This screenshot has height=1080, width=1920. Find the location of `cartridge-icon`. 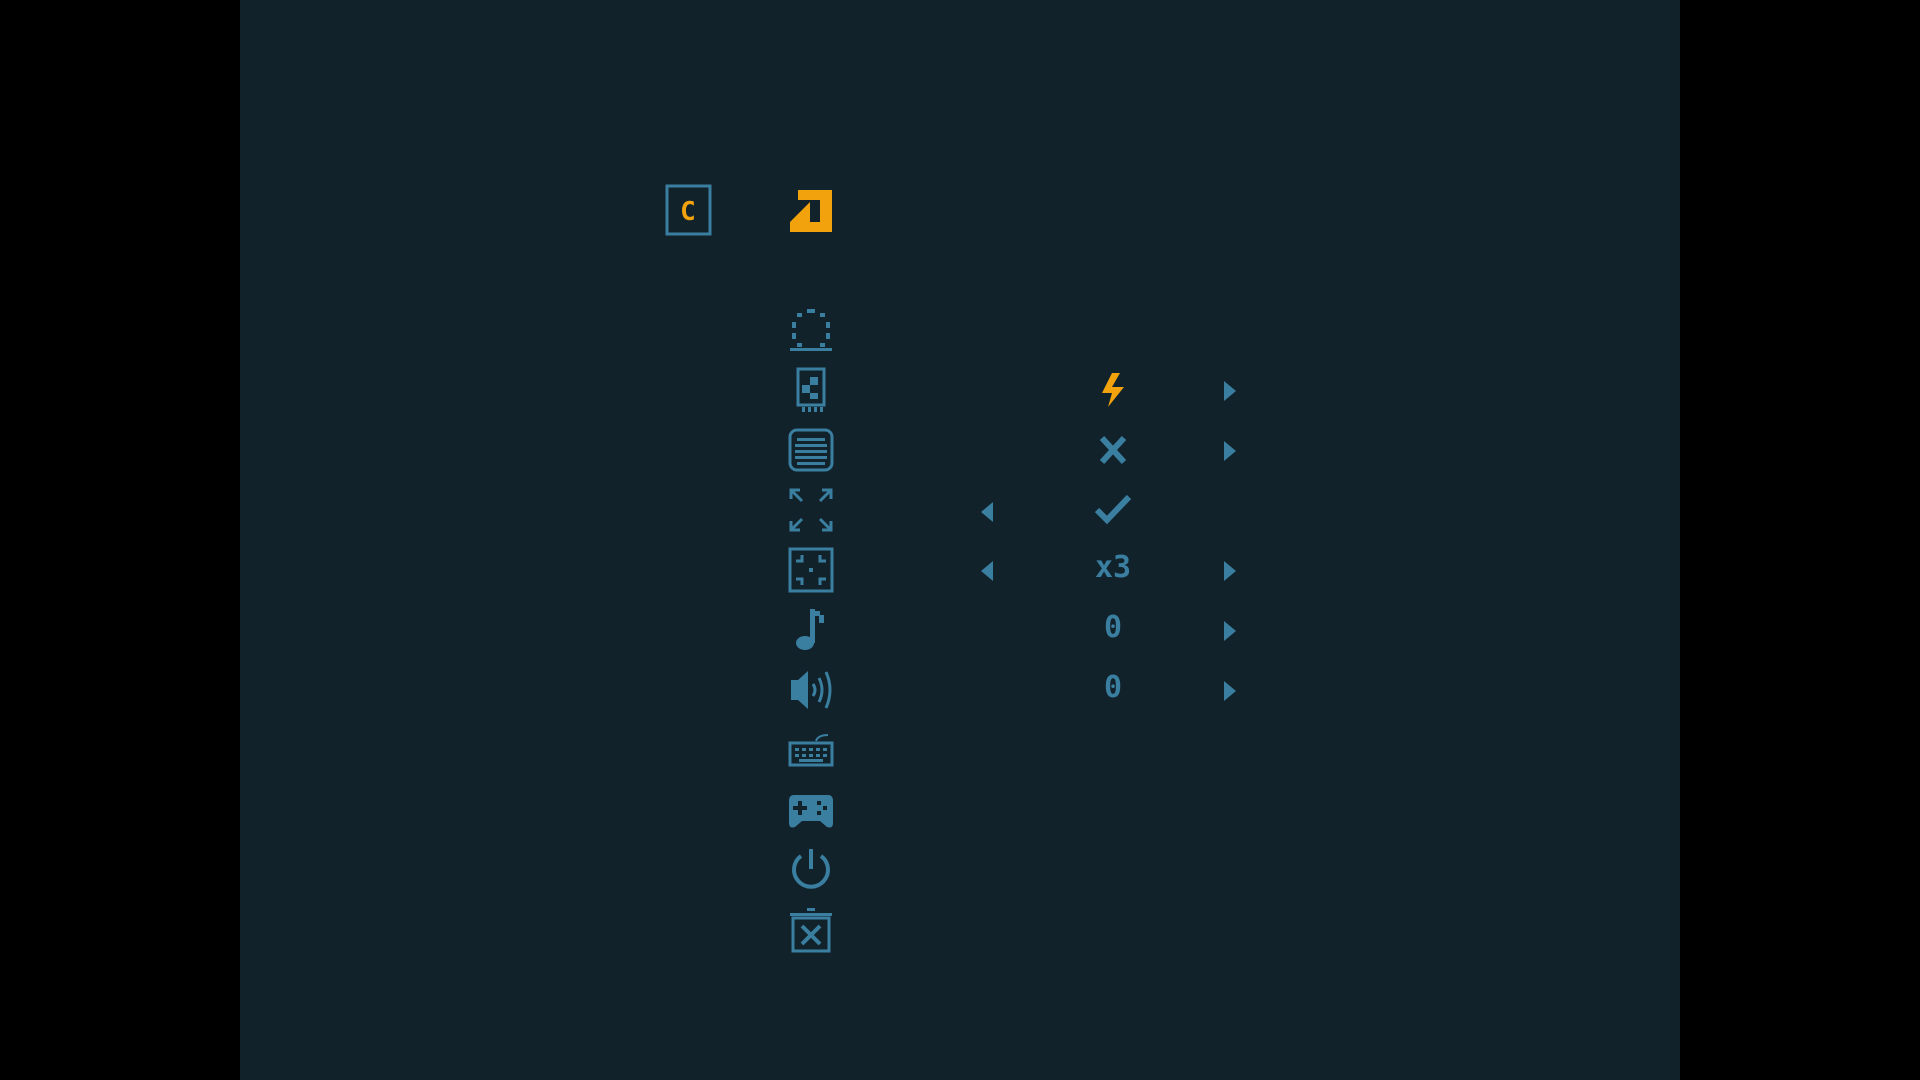

cartridge-icon is located at coordinates (811, 390).